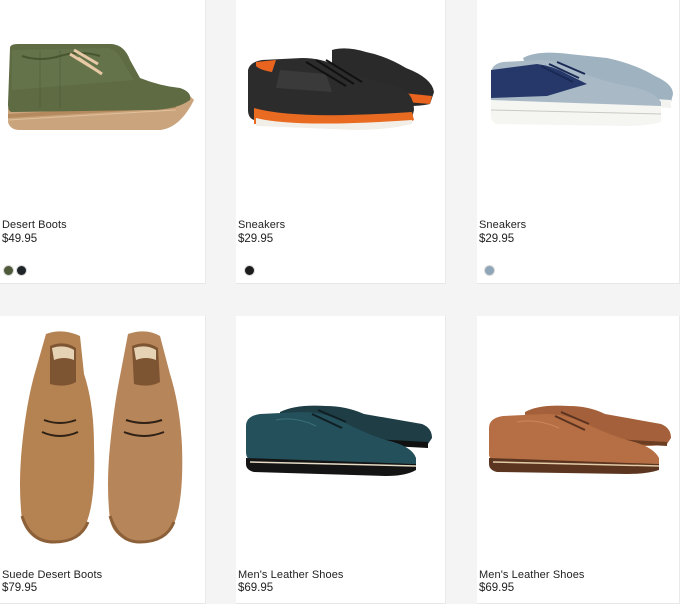 This screenshot has height=604, width=680. What do you see at coordinates (8, 270) in the screenshot?
I see `color-swatch-olive` at bounding box center [8, 270].